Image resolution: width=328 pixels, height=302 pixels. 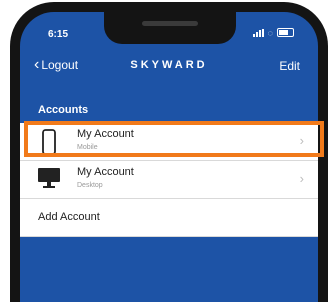 What do you see at coordinates (170, 28) in the screenshot?
I see `phone-notch` at bounding box center [170, 28].